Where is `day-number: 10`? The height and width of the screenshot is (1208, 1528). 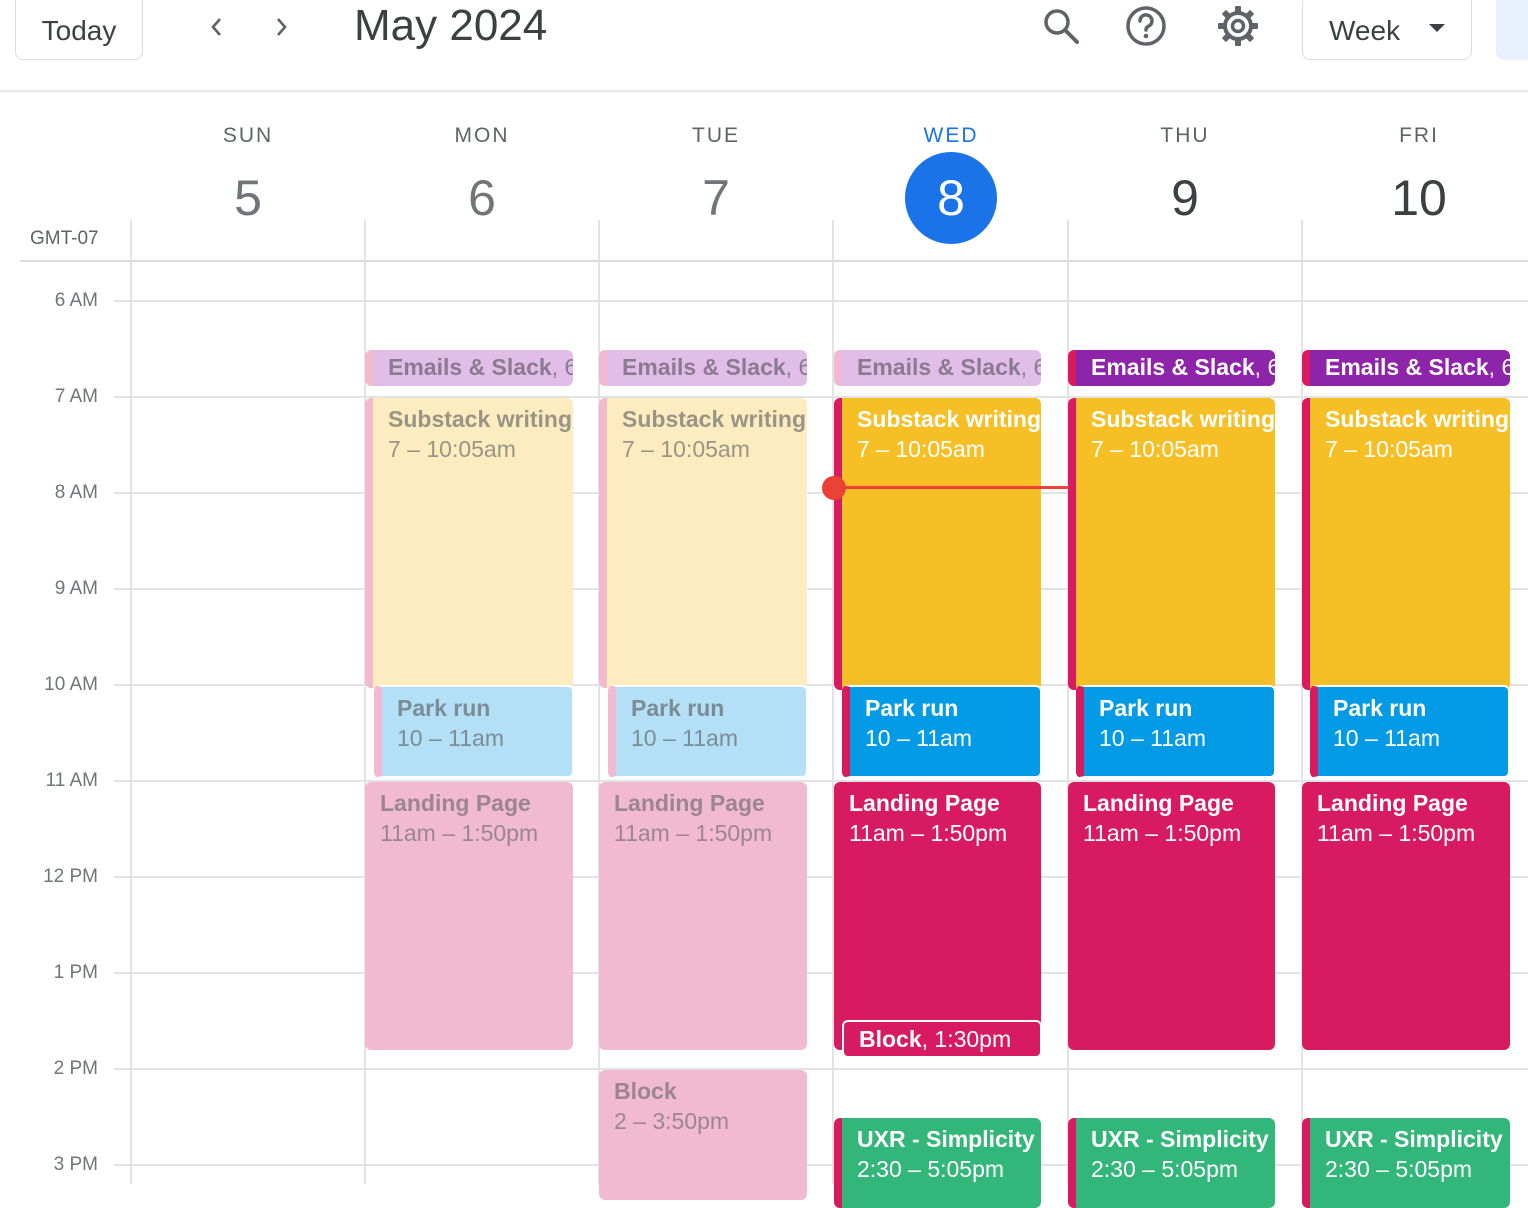
day-number: 10 is located at coordinates (1419, 198).